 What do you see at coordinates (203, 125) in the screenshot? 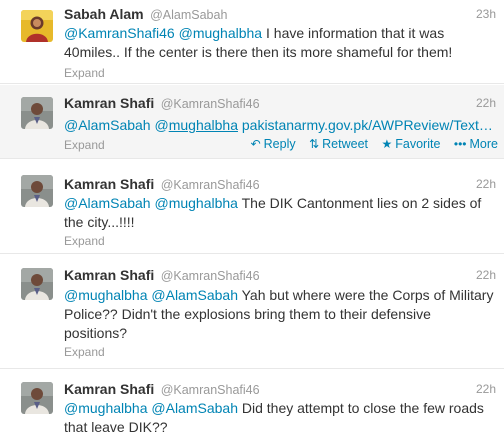
I see `mention-link: mughalbha` at bounding box center [203, 125].